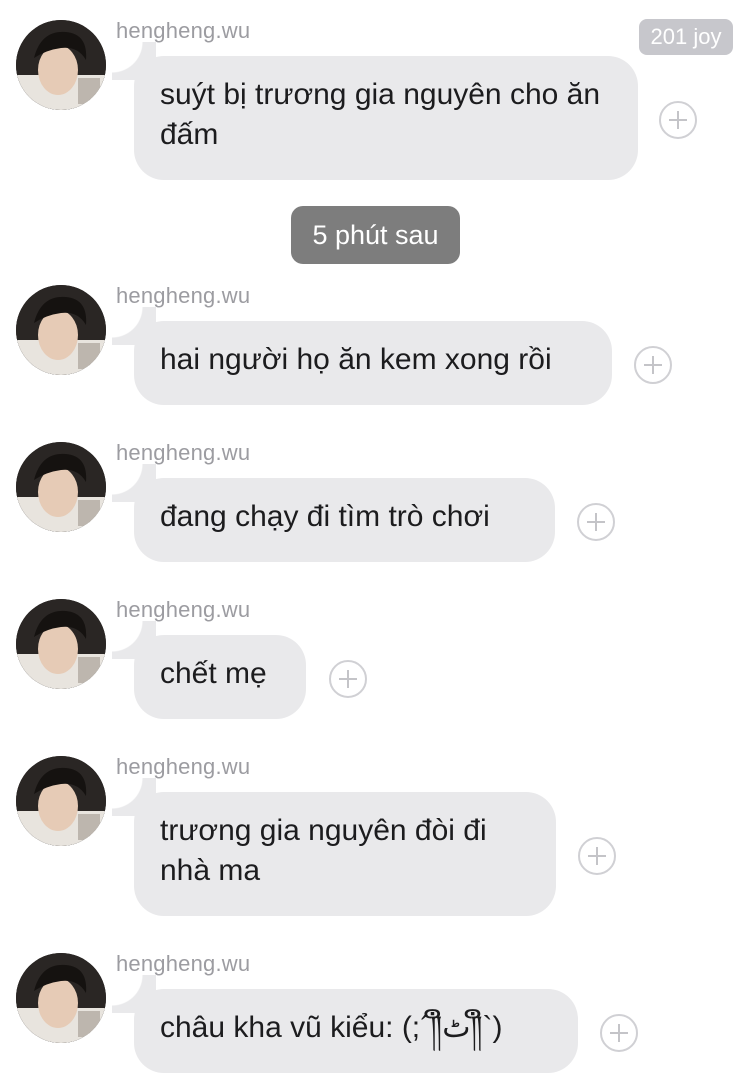  I want to click on message-text: suýt bị trương gia nguyên cho ăn đấm, so click(380, 114).